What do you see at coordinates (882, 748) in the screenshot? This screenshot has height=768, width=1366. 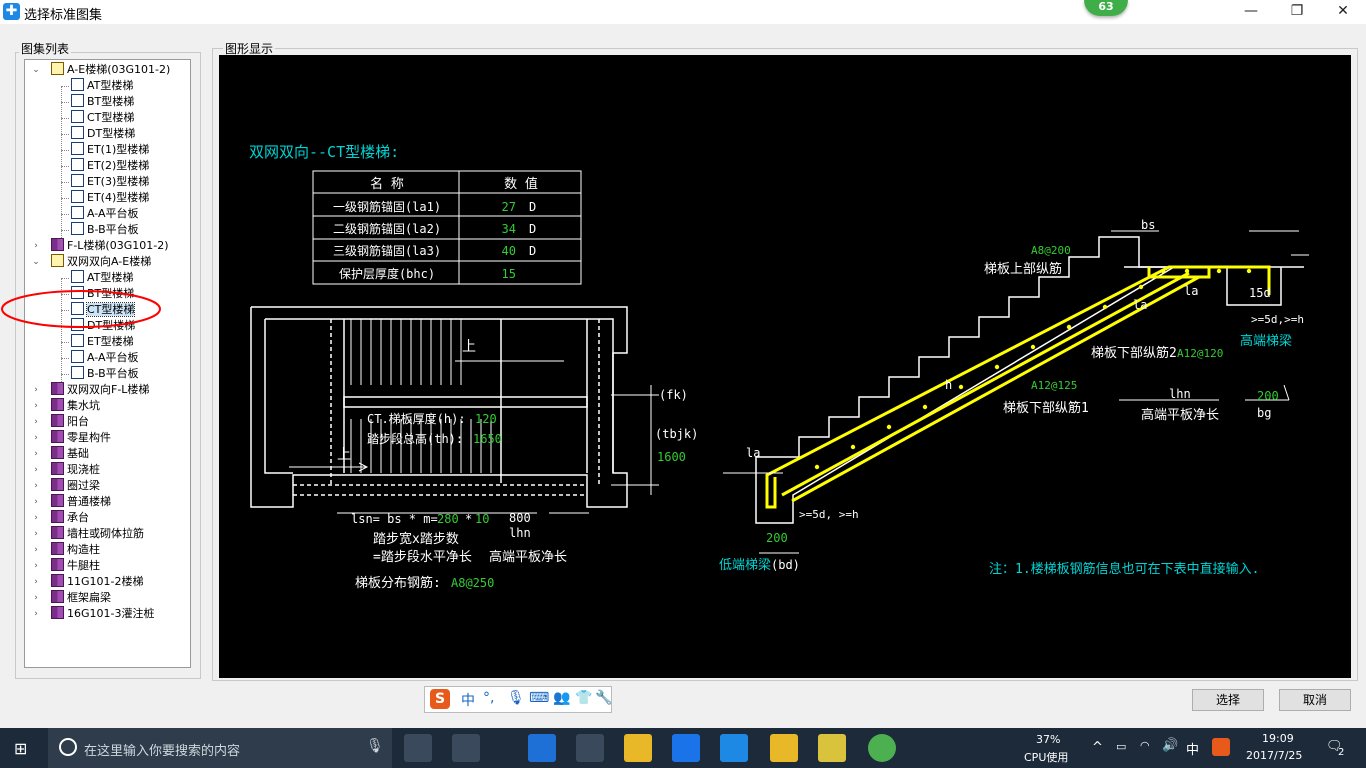 I see `green-app-icon` at bounding box center [882, 748].